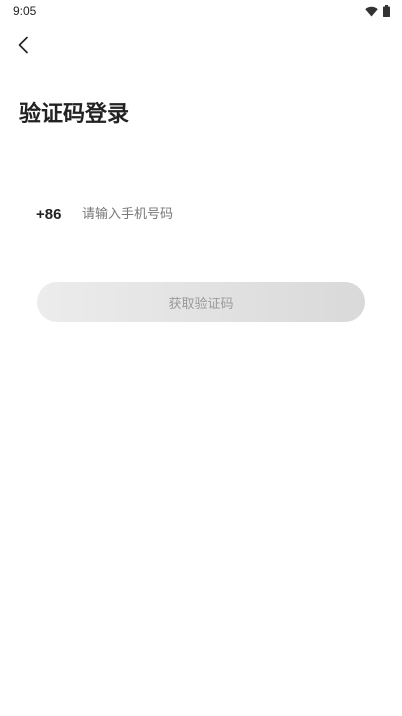 The image size is (402, 716). I want to click on status-bar: 9:05, so click(201, 11).